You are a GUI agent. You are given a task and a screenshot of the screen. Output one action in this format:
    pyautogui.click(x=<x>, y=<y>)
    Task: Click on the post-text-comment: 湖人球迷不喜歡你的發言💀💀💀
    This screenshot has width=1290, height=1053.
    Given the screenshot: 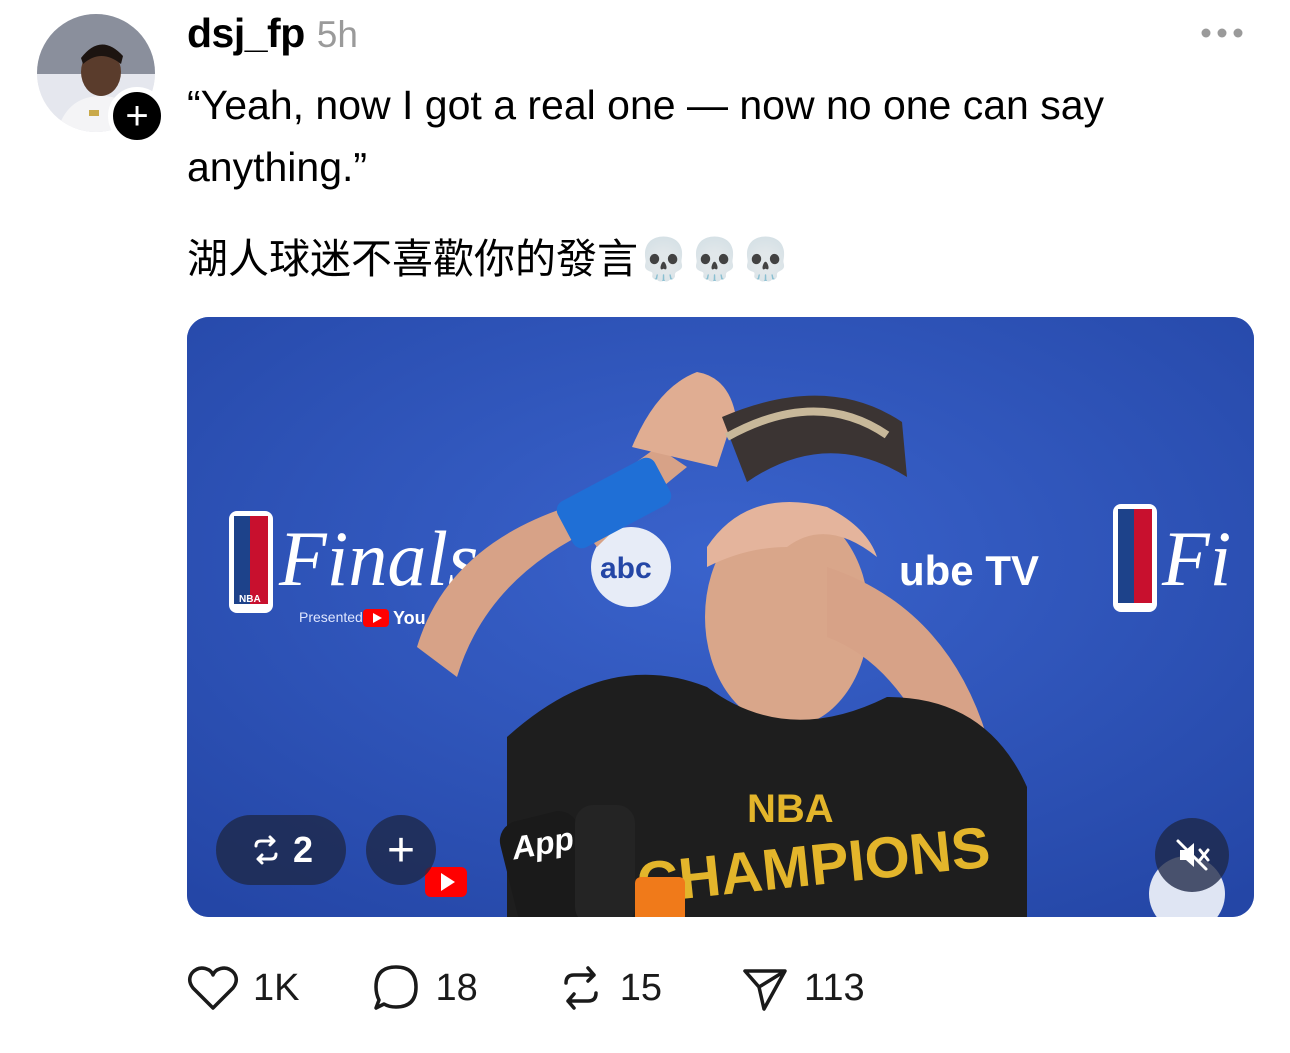 What is the action you would take?
    pyautogui.click(x=489, y=259)
    